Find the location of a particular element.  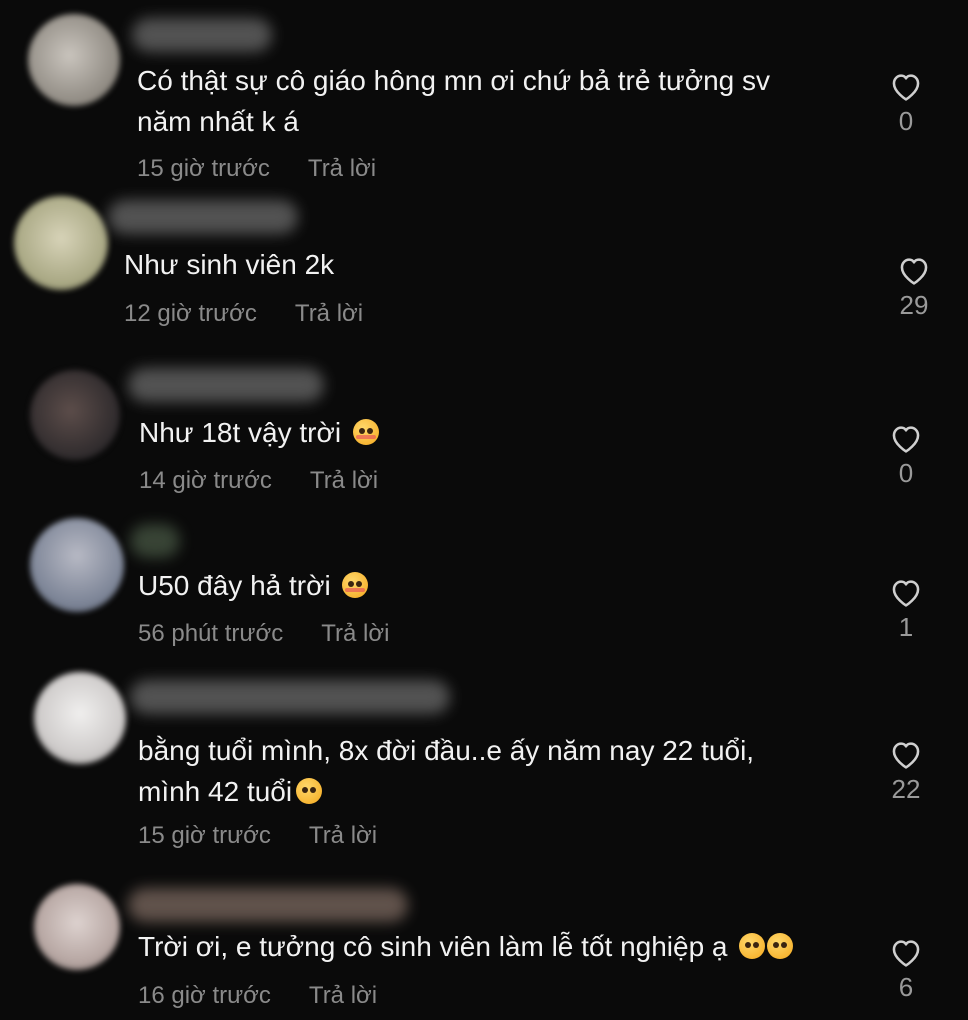

comment-text: U50 đây hả trời is located at coordinates (253, 585).